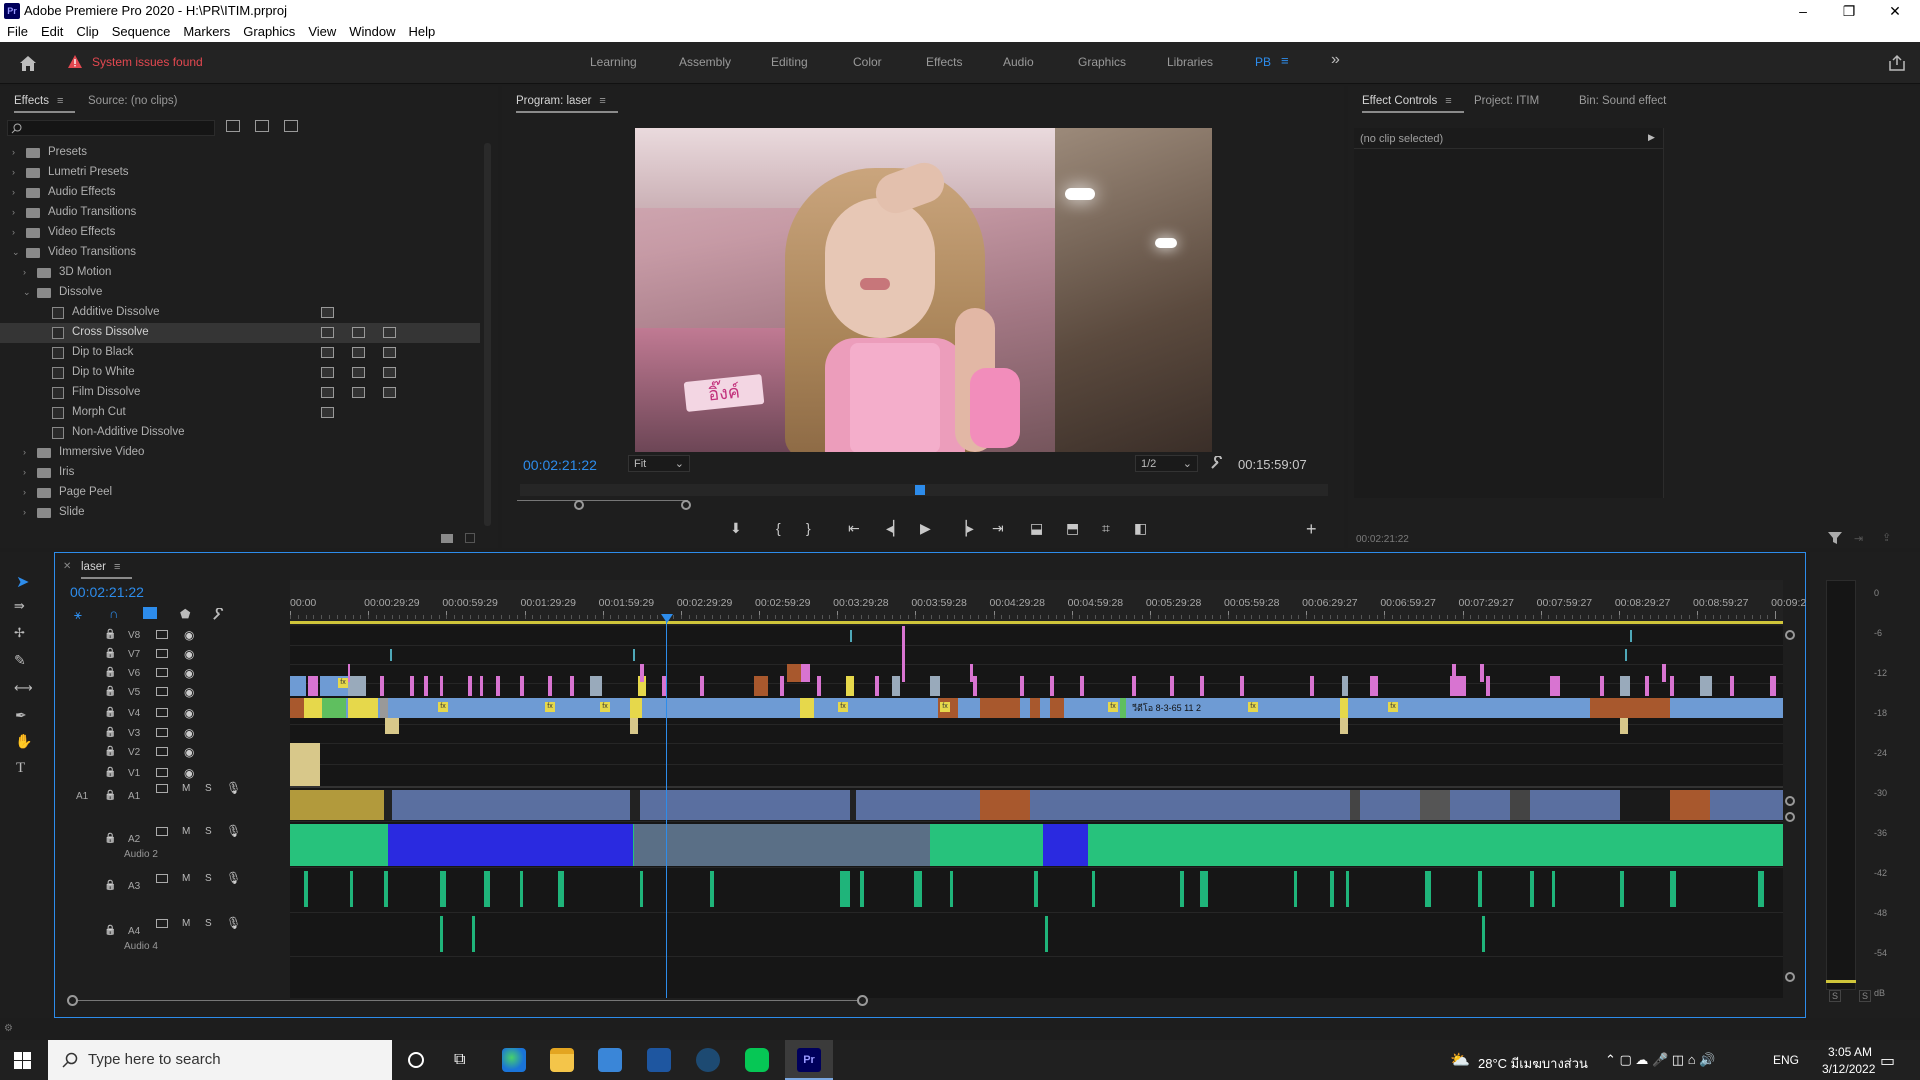 The height and width of the screenshot is (1080, 1920). I want to click on home-icon, so click(28, 63).